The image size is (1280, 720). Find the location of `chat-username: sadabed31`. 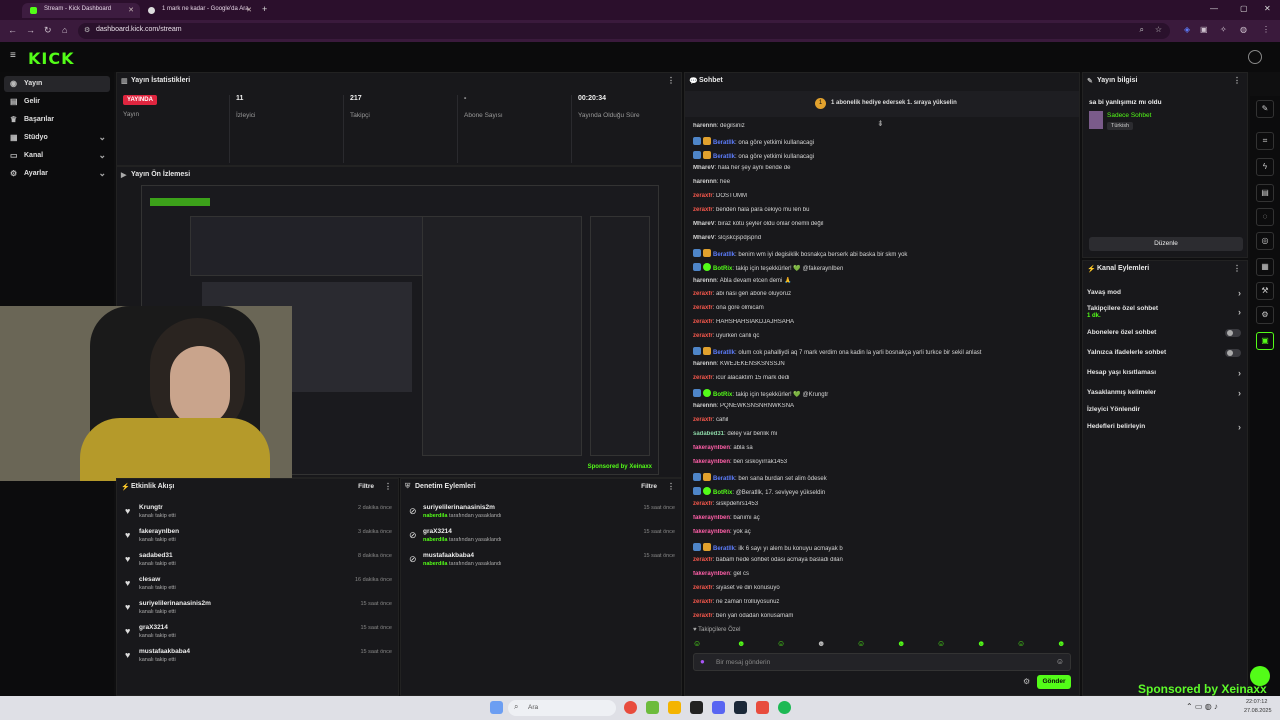

chat-username: sadabed31 is located at coordinates (708, 434).